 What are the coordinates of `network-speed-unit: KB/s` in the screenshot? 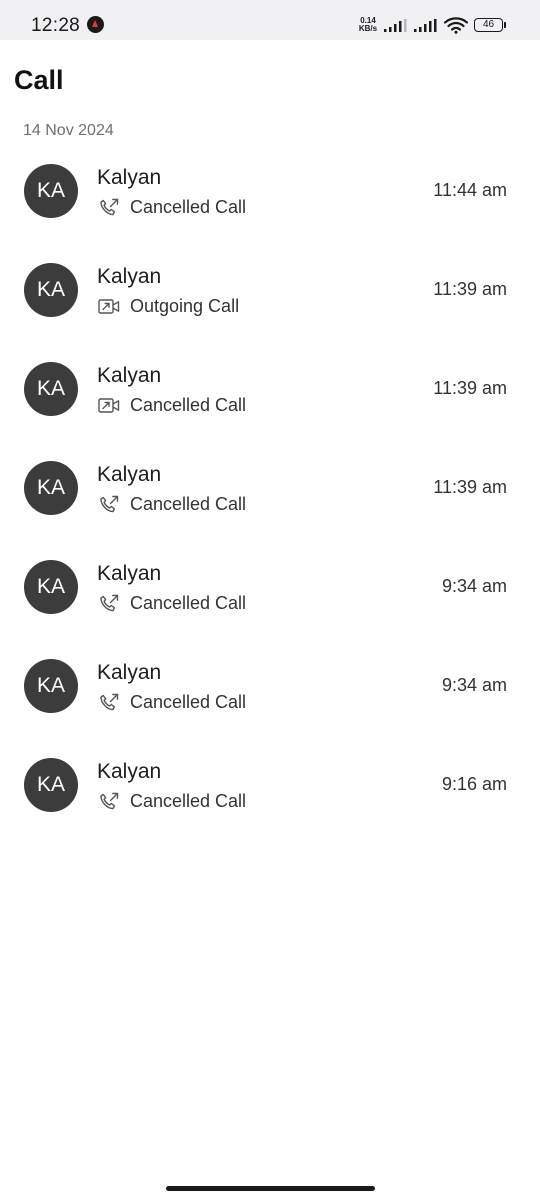 It's located at (368, 28).